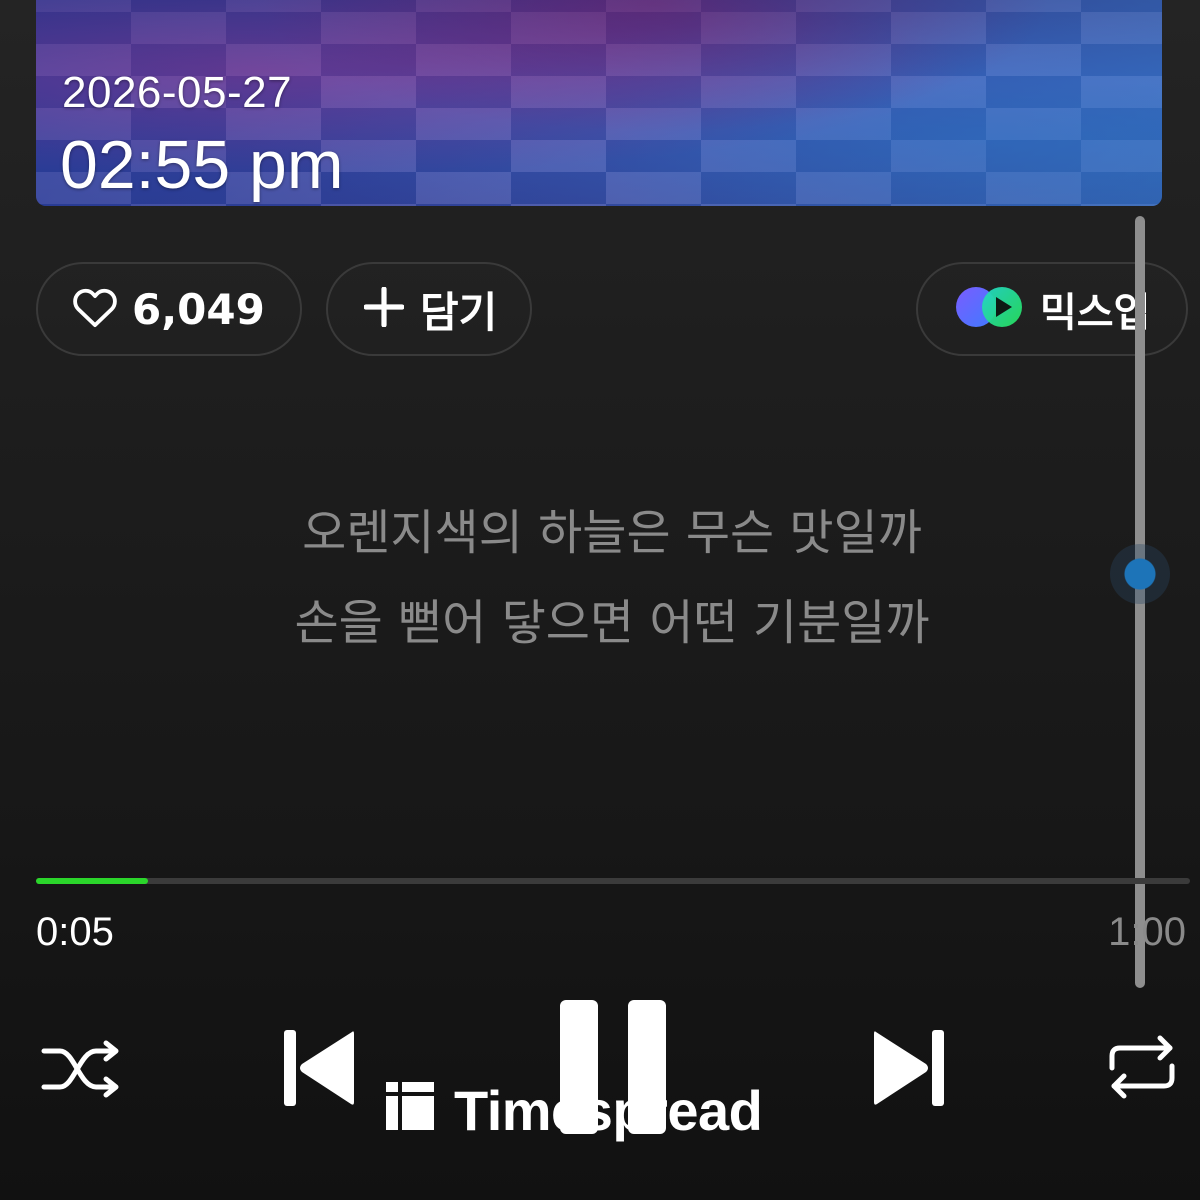 This screenshot has width=1200, height=1200. What do you see at coordinates (612, 533) in the screenshot?
I see `lyrics-line: 오렌지색의 하늘은 무슨 맛일까` at bounding box center [612, 533].